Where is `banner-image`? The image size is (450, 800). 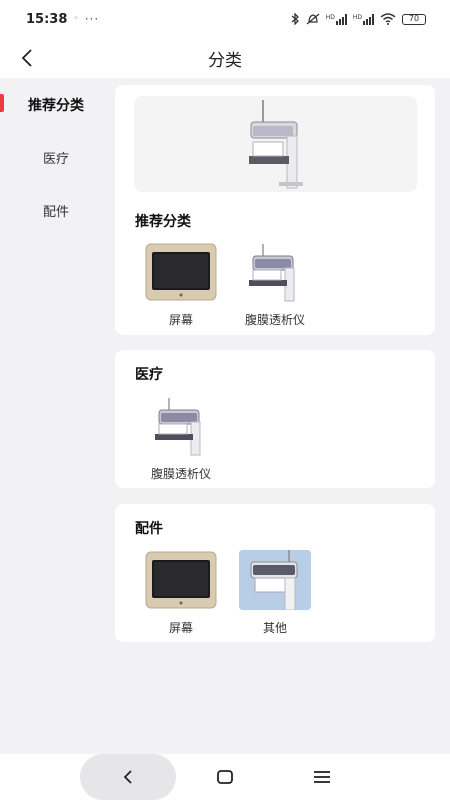 banner-image is located at coordinates (275, 144).